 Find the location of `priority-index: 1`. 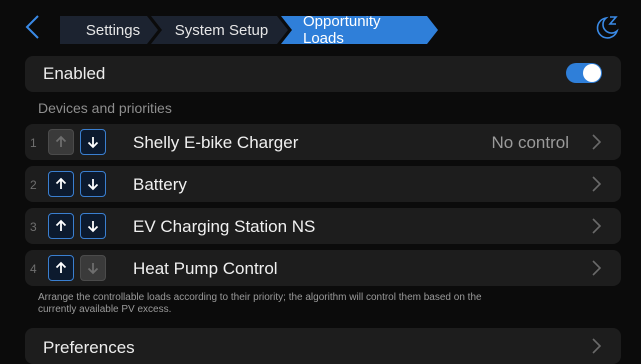

priority-index: 1 is located at coordinates (33, 143).